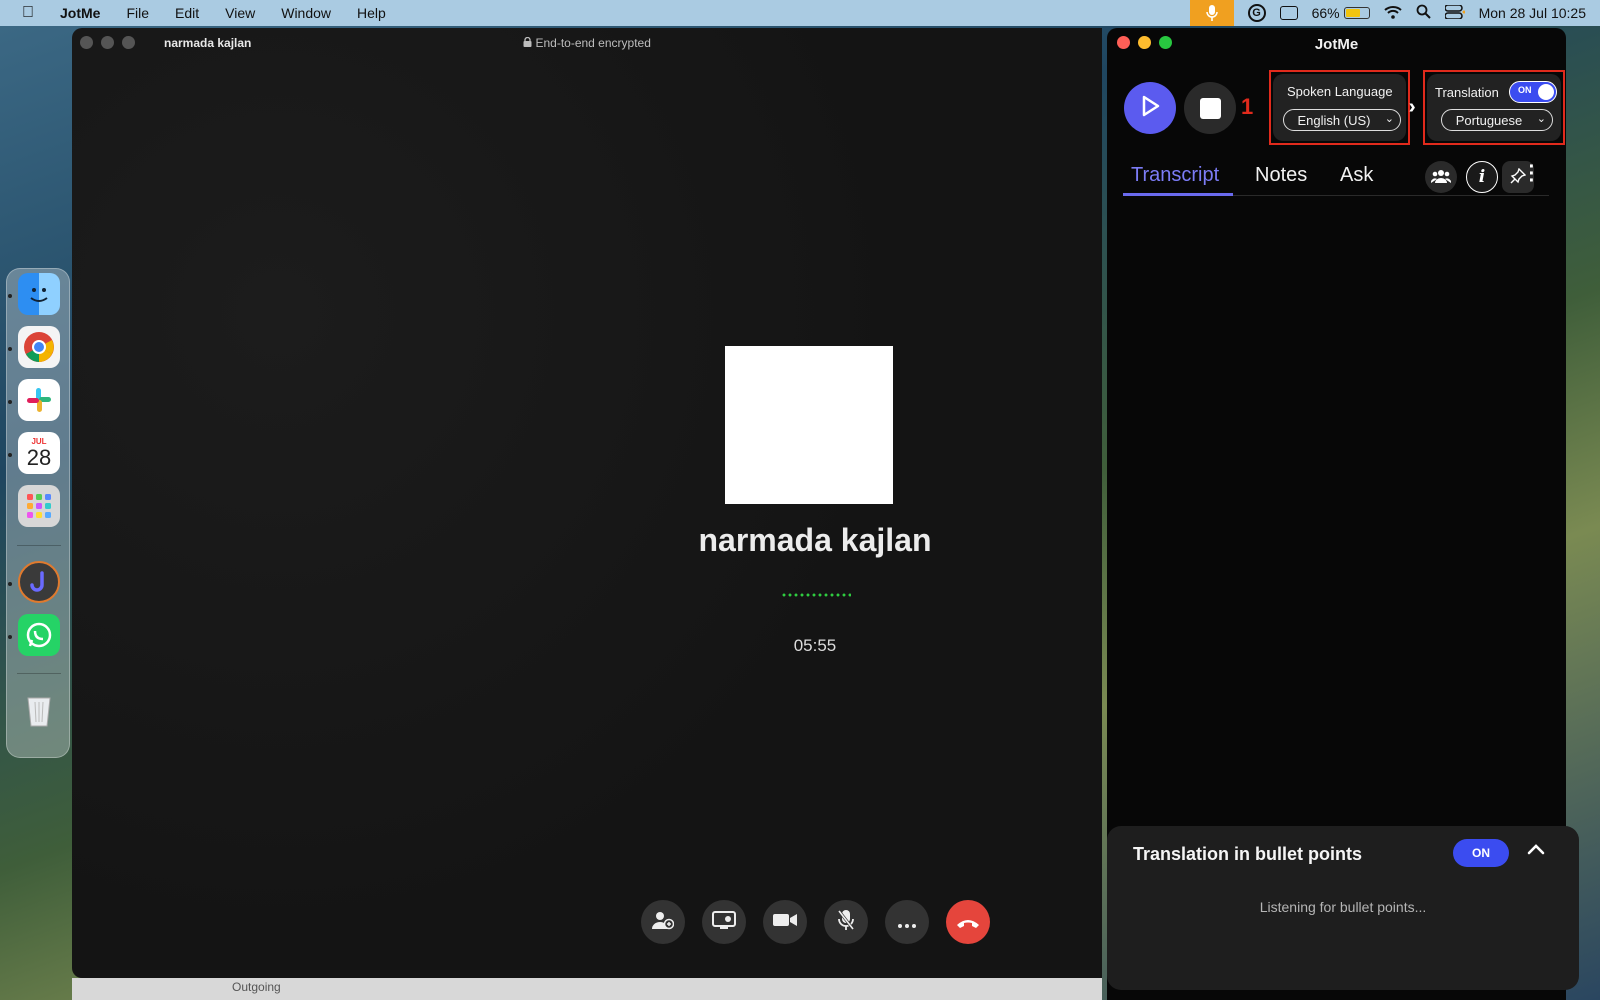 This screenshot has width=1600, height=1000. Describe the element at coordinates (306, 13) in the screenshot. I see `menu-window: Window` at that location.